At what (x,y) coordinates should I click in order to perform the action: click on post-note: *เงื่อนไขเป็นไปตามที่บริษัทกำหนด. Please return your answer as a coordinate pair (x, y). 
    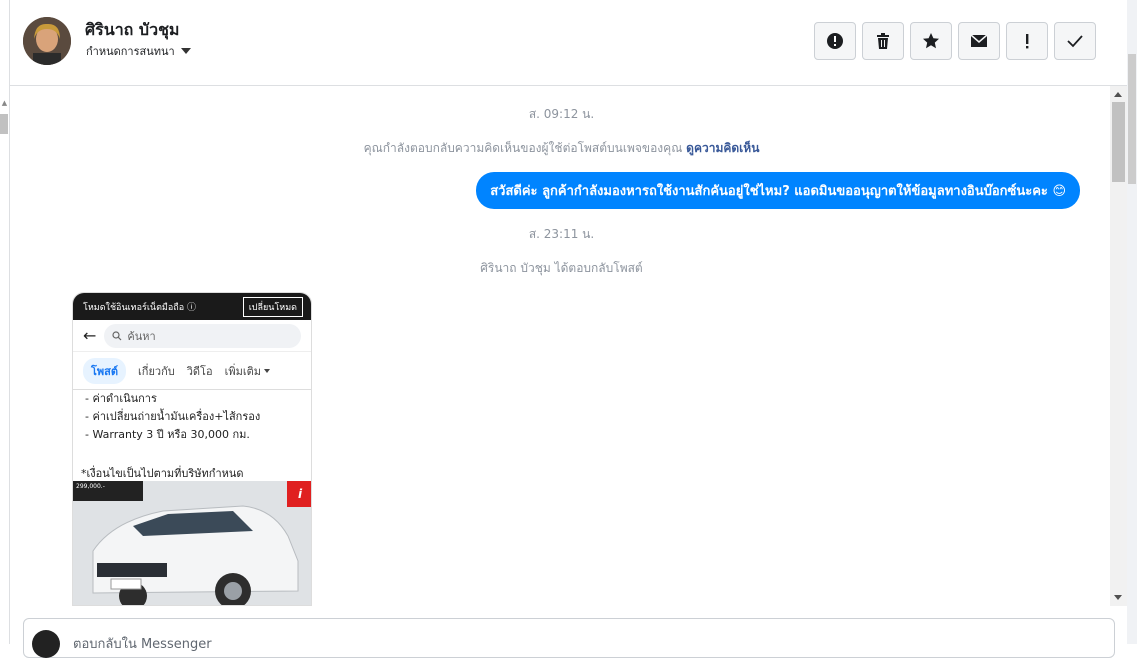
    Looking at the image, I should click on (162, 473).